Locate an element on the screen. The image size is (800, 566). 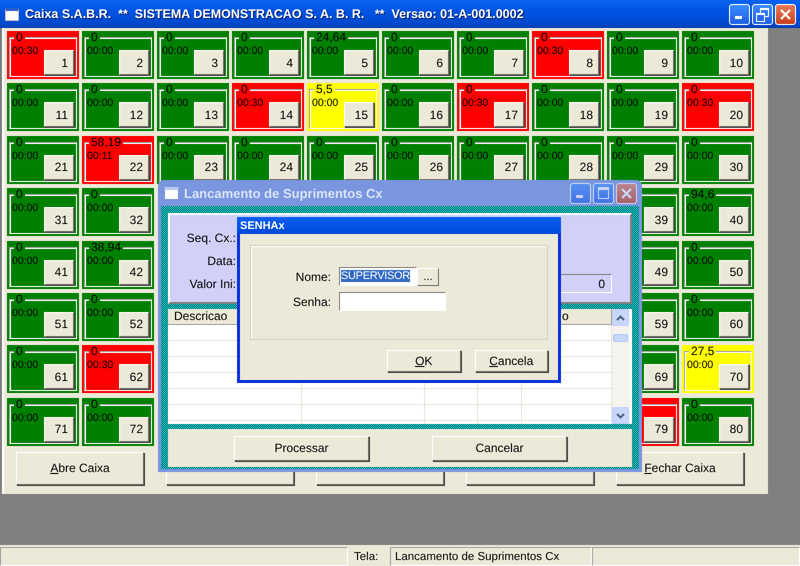
table-number-button: 72 is located at coordinates (134, 429).